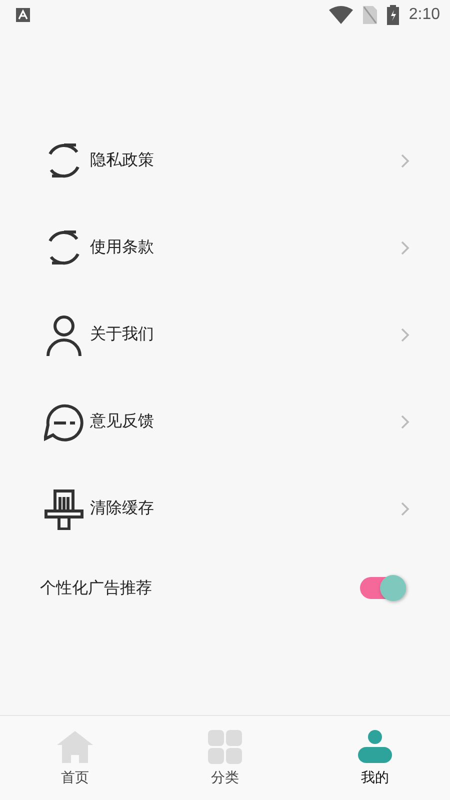  What do you see at coordinates (242, 334) in the screenshot?
I see `menu-item: 关于我们` at bounding box center [242, 334].